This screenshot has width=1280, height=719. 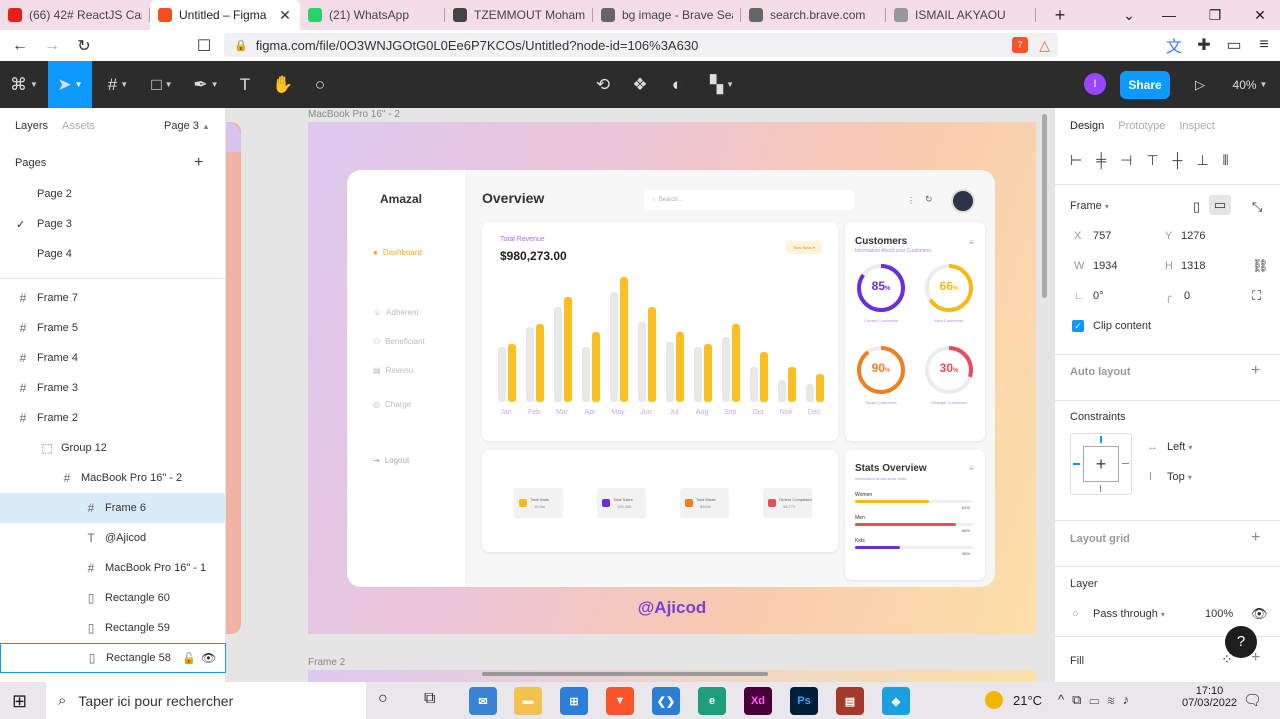 I want to click on share-button: Share, so click(x=1145, y=85).